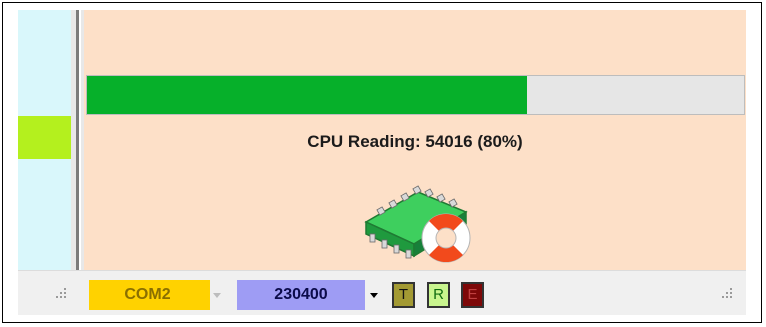  What do you see at coordinates (438, 295) in the screenshot?
I see `rx-indicator: R` at bounding box center [438, 295].